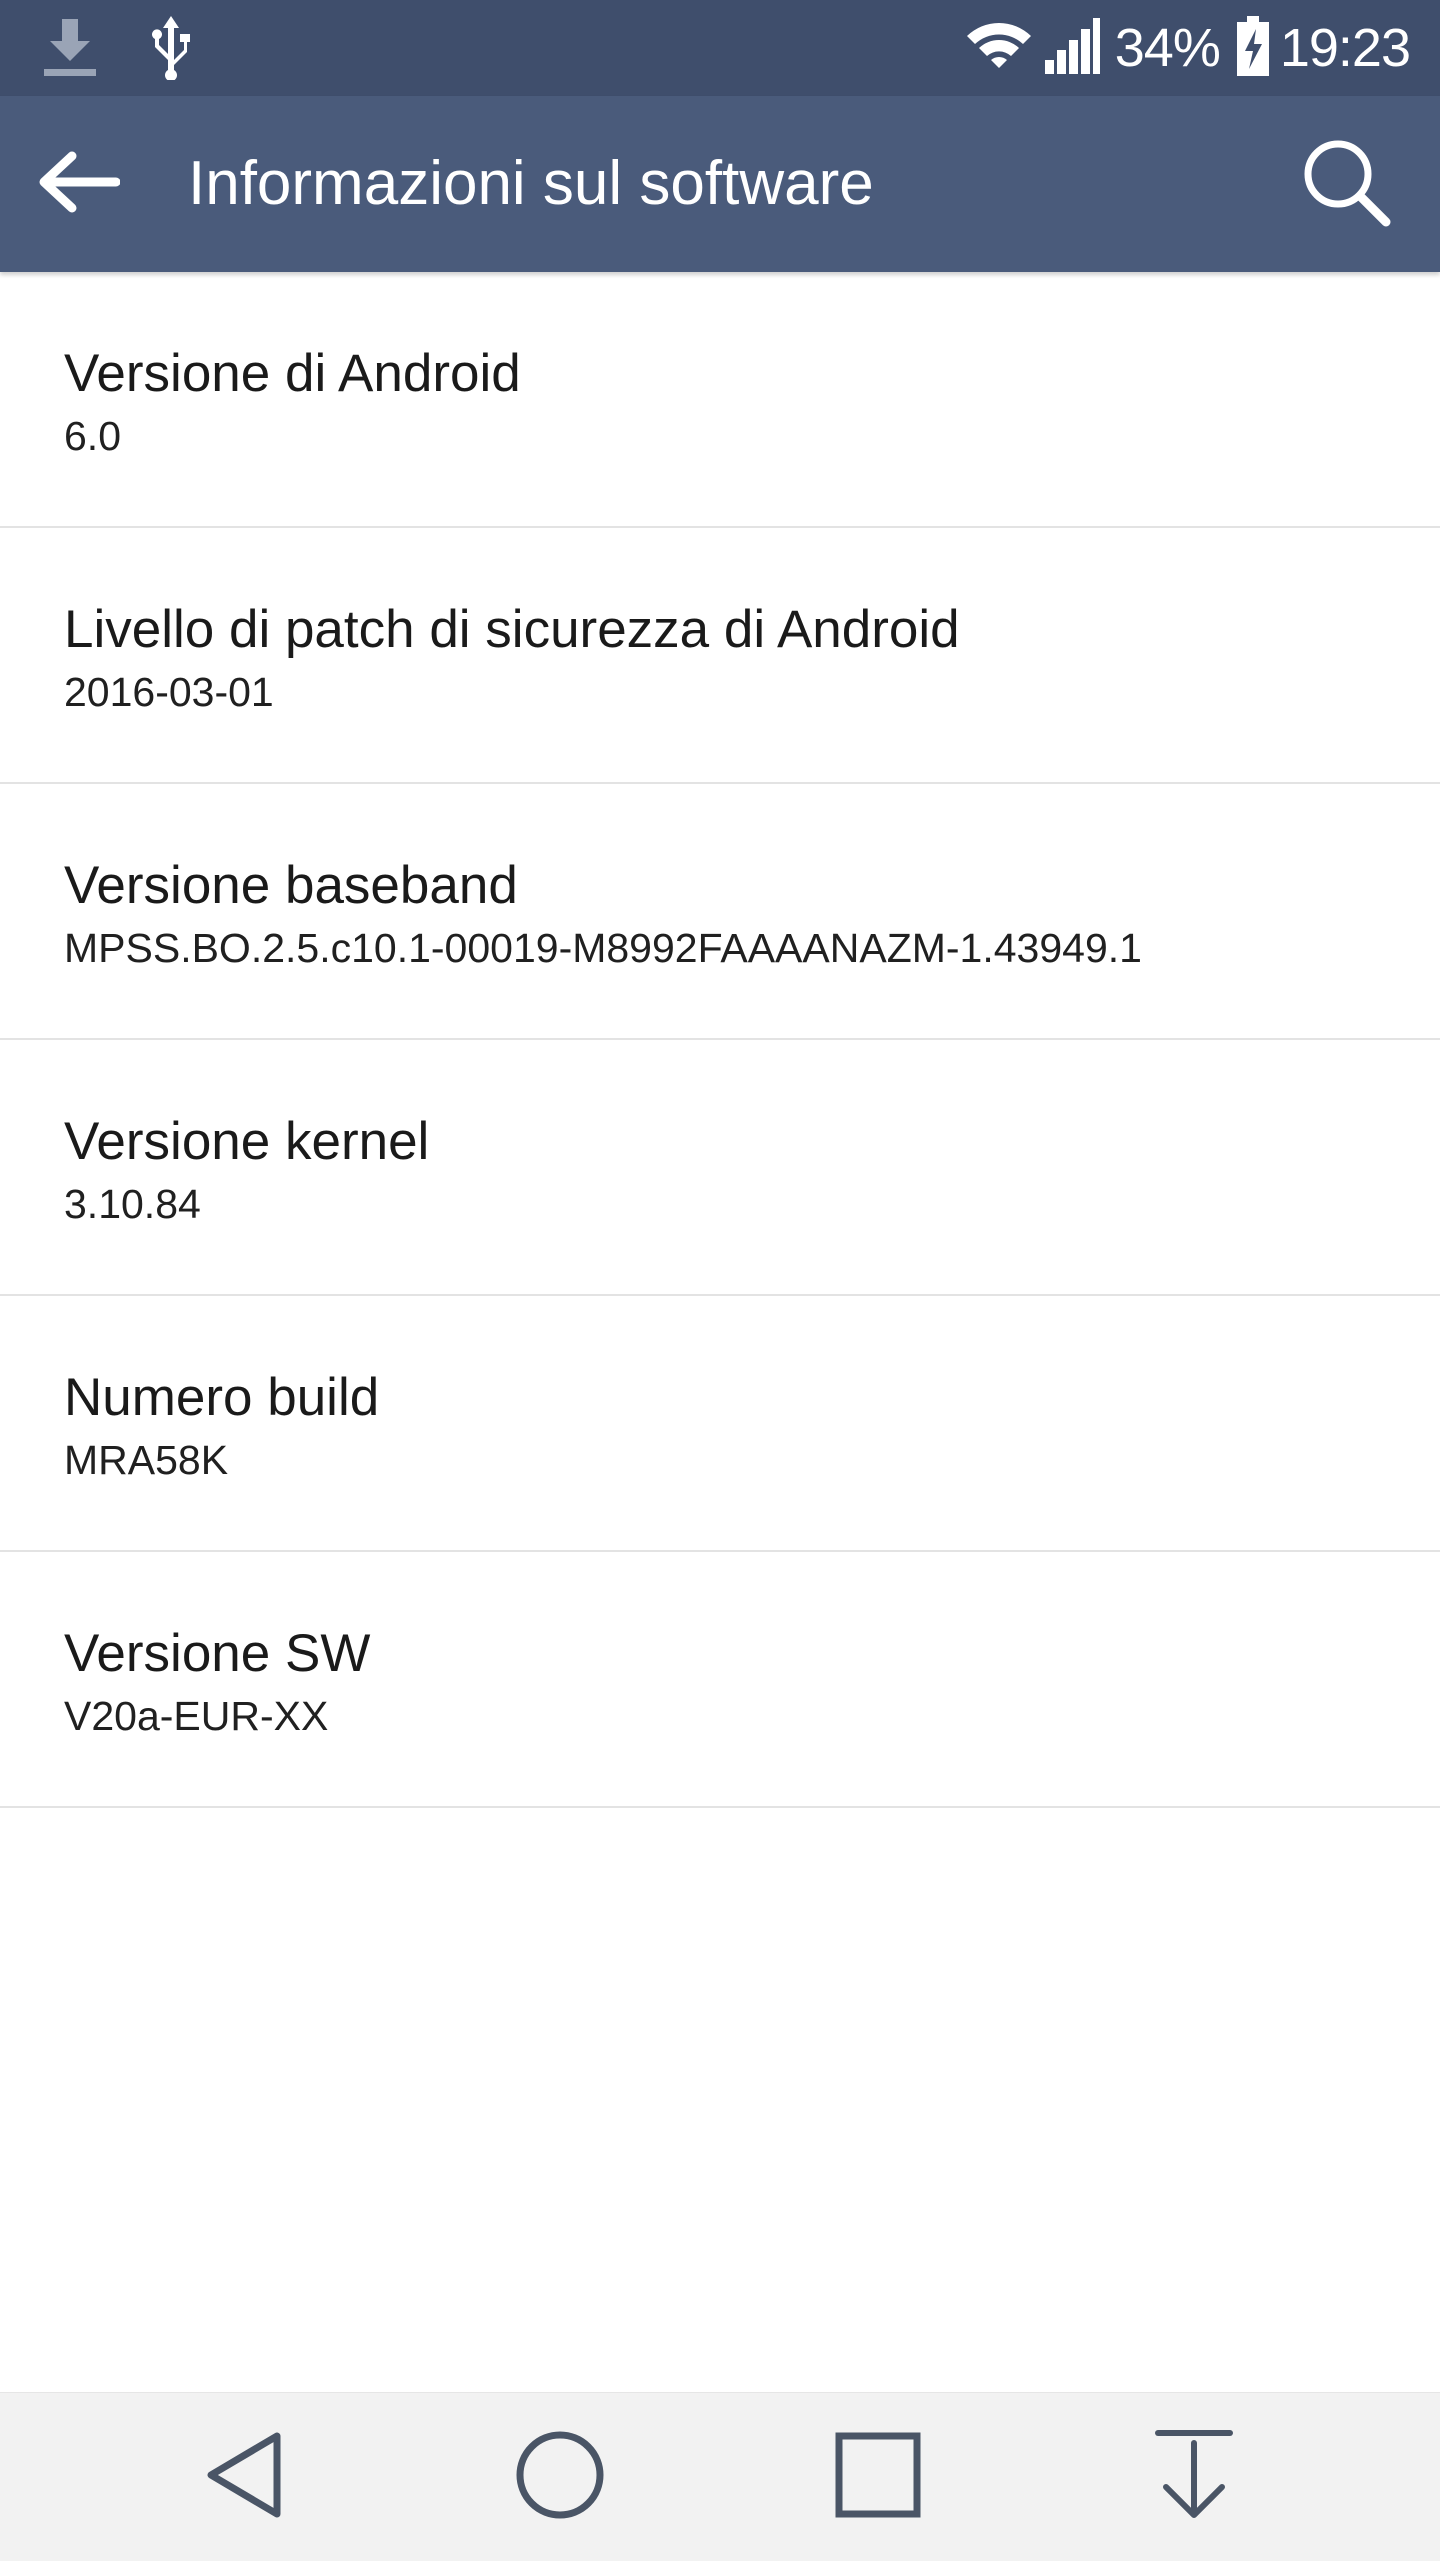  Describe the element at coordinates (171, 49) in the screenshot. I see `usb-icon` at that location.